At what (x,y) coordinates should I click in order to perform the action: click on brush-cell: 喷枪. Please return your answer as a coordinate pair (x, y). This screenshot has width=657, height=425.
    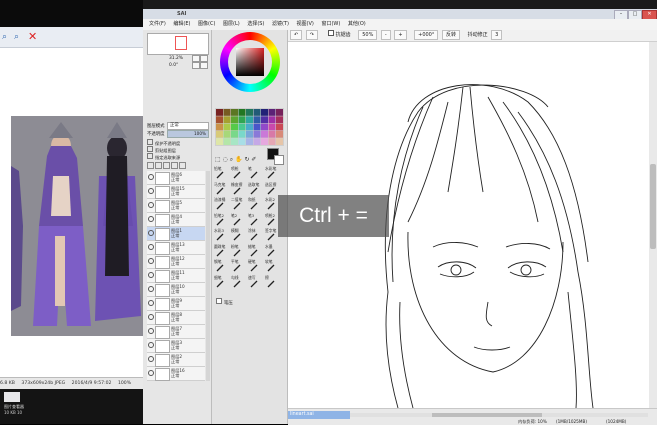
    Looking at the image, I should click on (237, 173).